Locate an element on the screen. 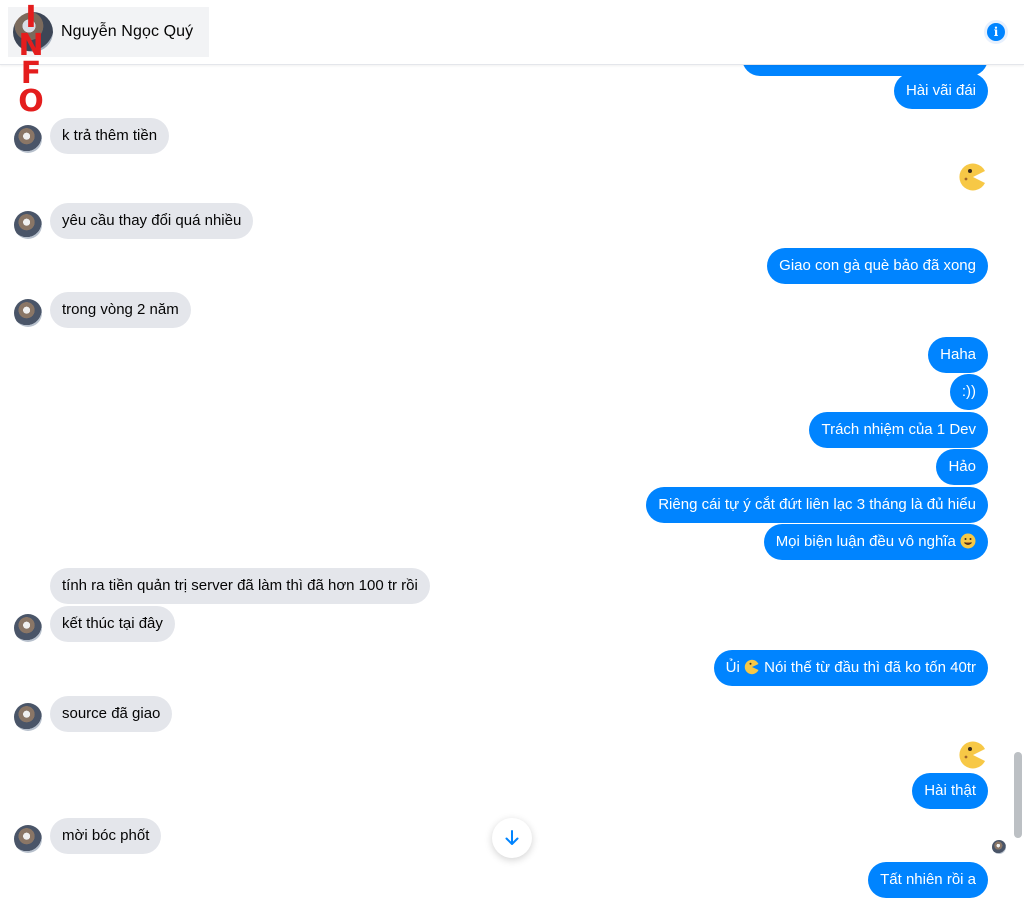  scroll-to-bottom-button is located at coordinates (512, 838).